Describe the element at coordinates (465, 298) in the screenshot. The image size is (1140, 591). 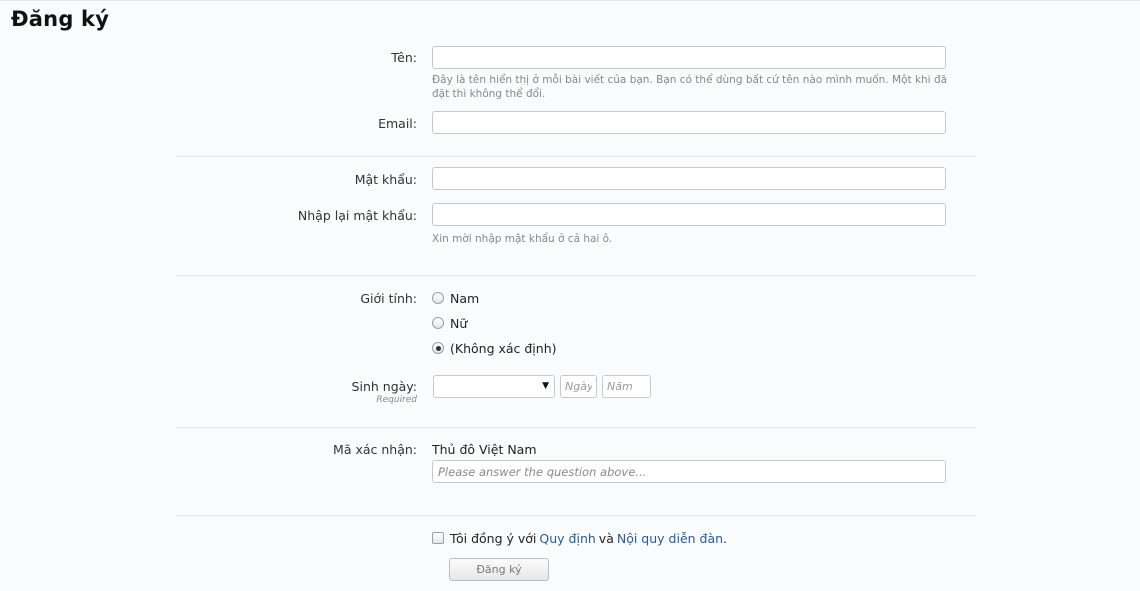
I see `gender-option-label: Nam` at that location.